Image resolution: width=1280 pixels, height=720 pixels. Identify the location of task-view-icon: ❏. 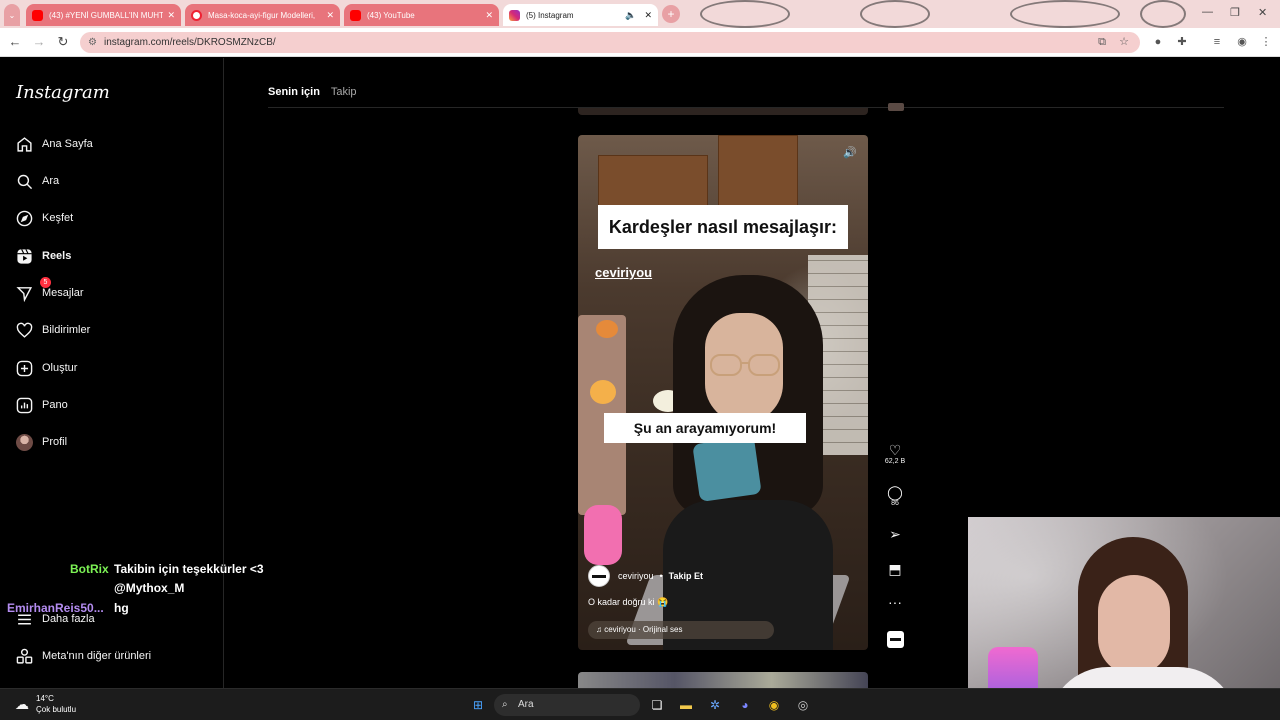
(657, 705).